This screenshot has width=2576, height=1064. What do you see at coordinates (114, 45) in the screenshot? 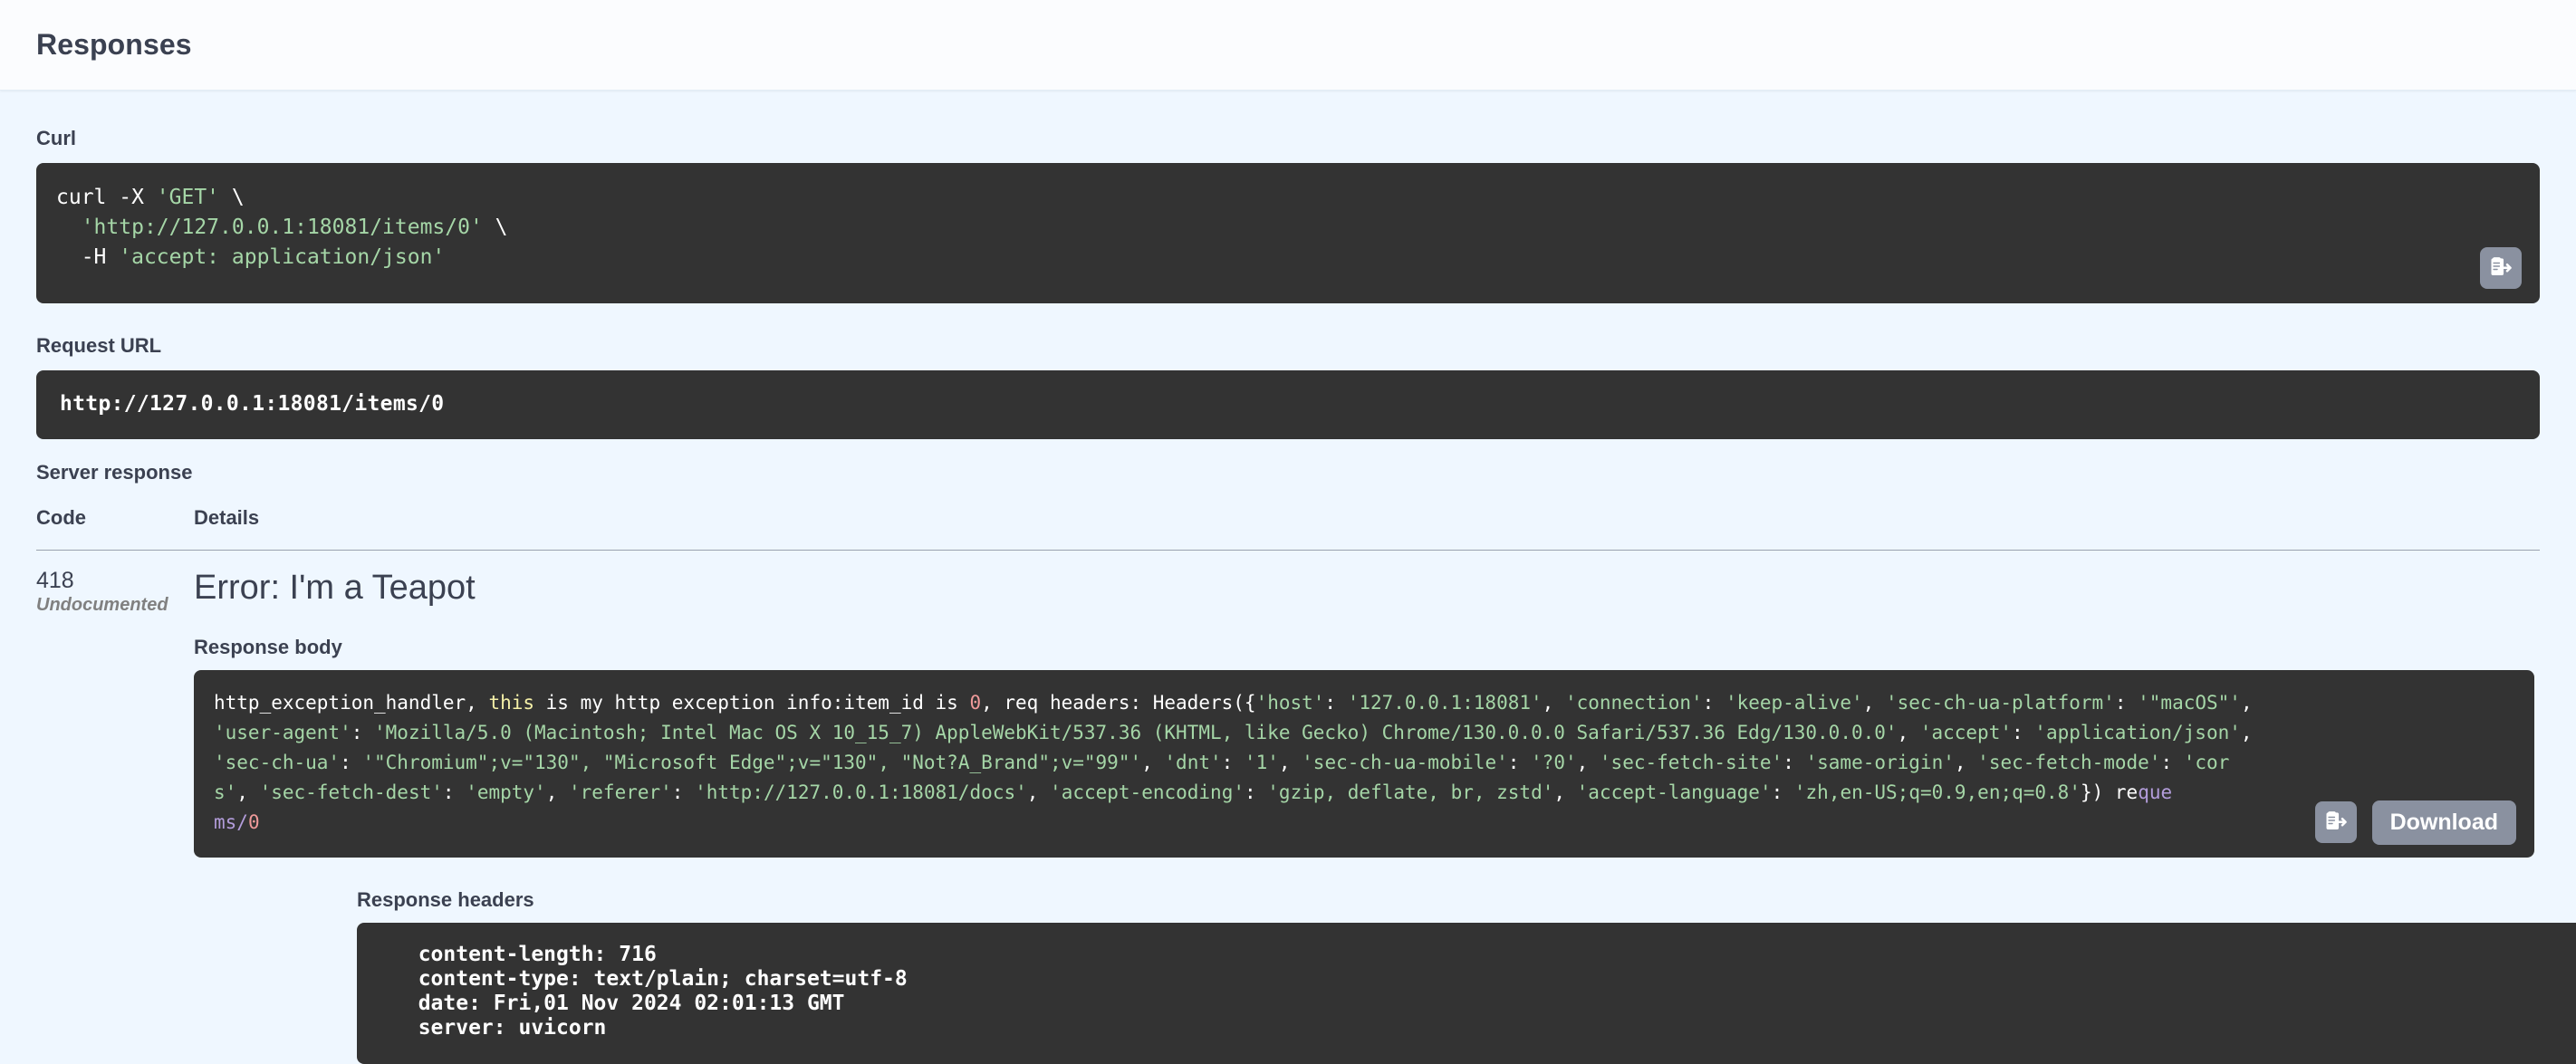
I see `page-title: Responses` at bounding box center [114, 45].